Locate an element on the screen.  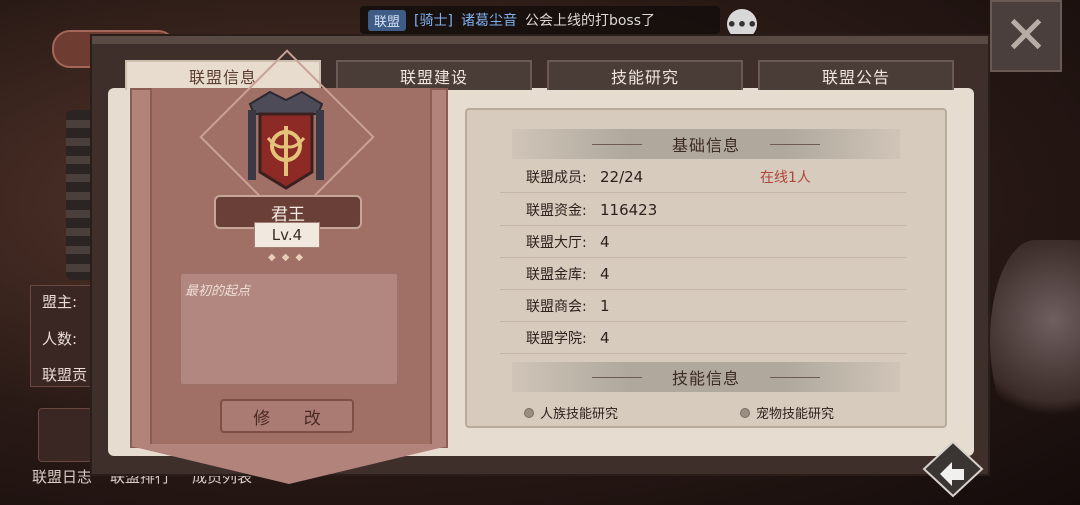
skill-info-header: 技能信息 is located at coordinates (706, 377).